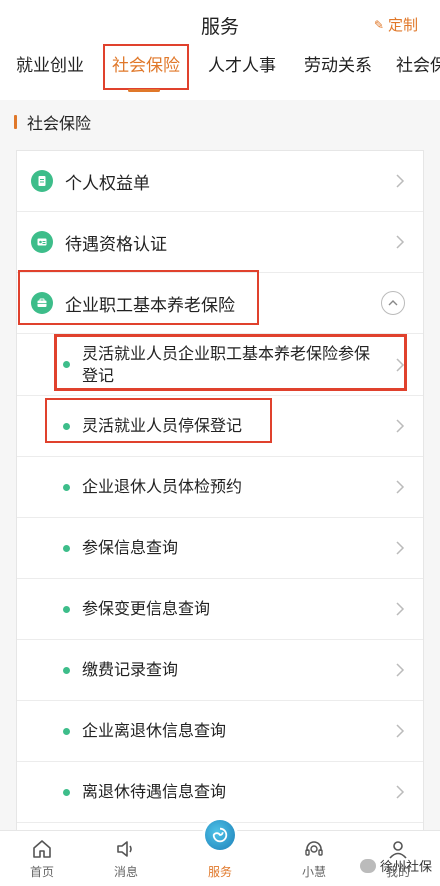 The height and width of the screenshot is (886, 440). I want to click on nav-home: 首页, so click(42, 858).